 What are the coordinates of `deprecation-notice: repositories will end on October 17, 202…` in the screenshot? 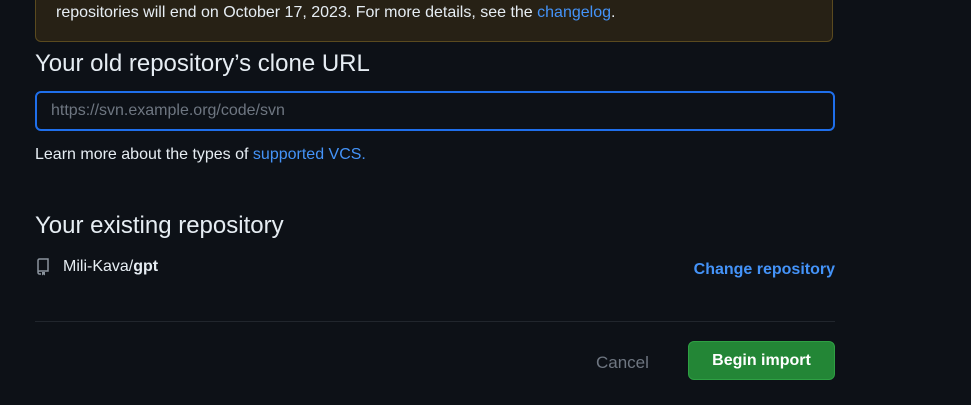 It's located at (434, 21).